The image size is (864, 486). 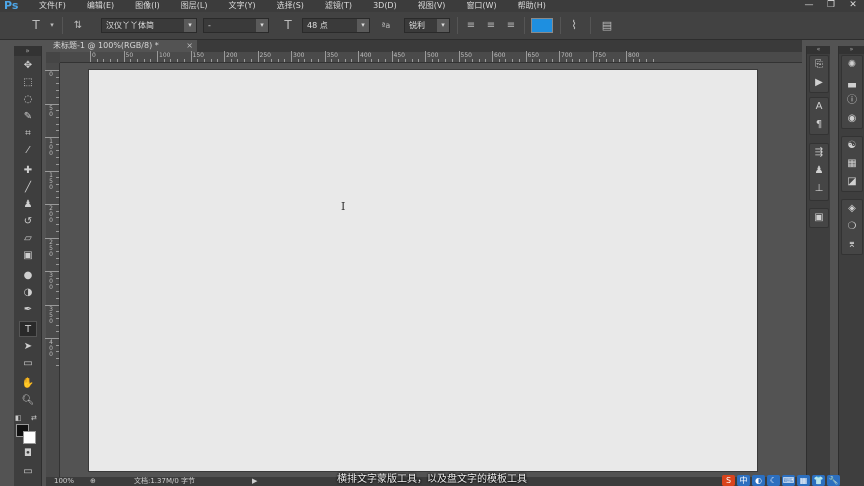 I want to click on menu-window: 窗口(W), so click(x=478, y=6).